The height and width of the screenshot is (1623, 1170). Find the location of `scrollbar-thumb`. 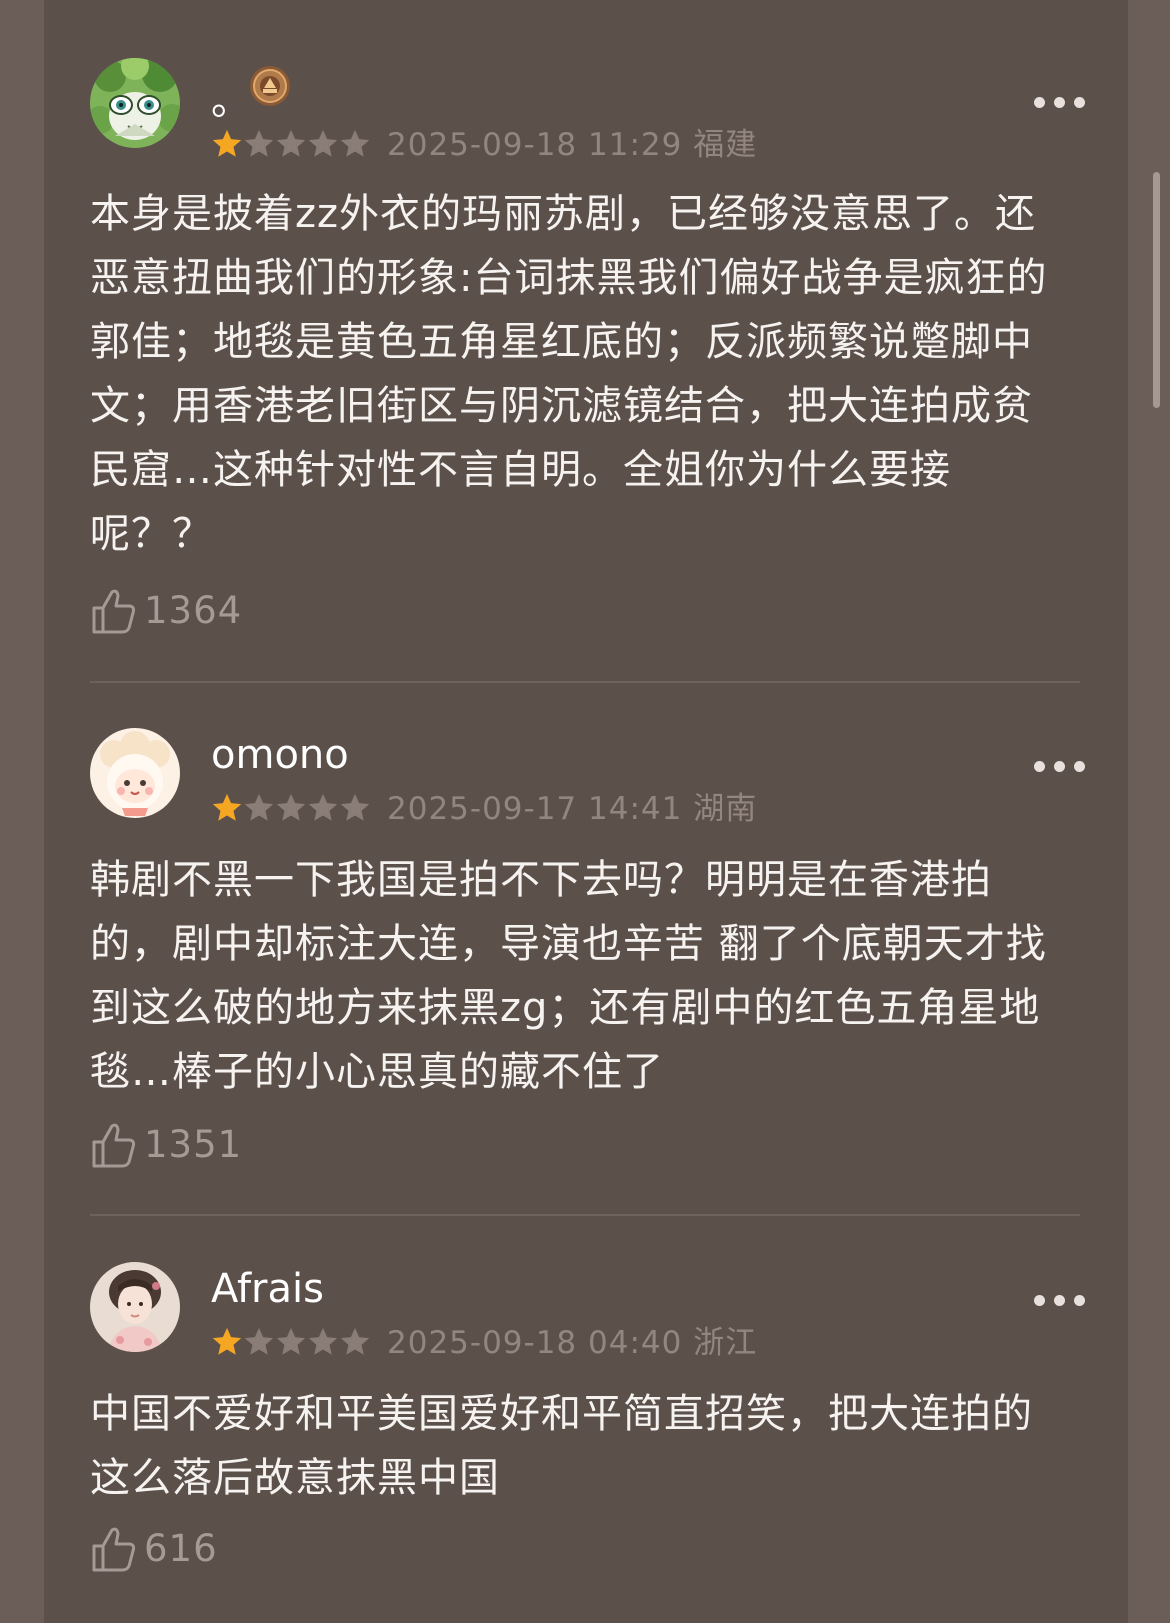

scrollbar-thumb is located at coordinates (1156, 290).